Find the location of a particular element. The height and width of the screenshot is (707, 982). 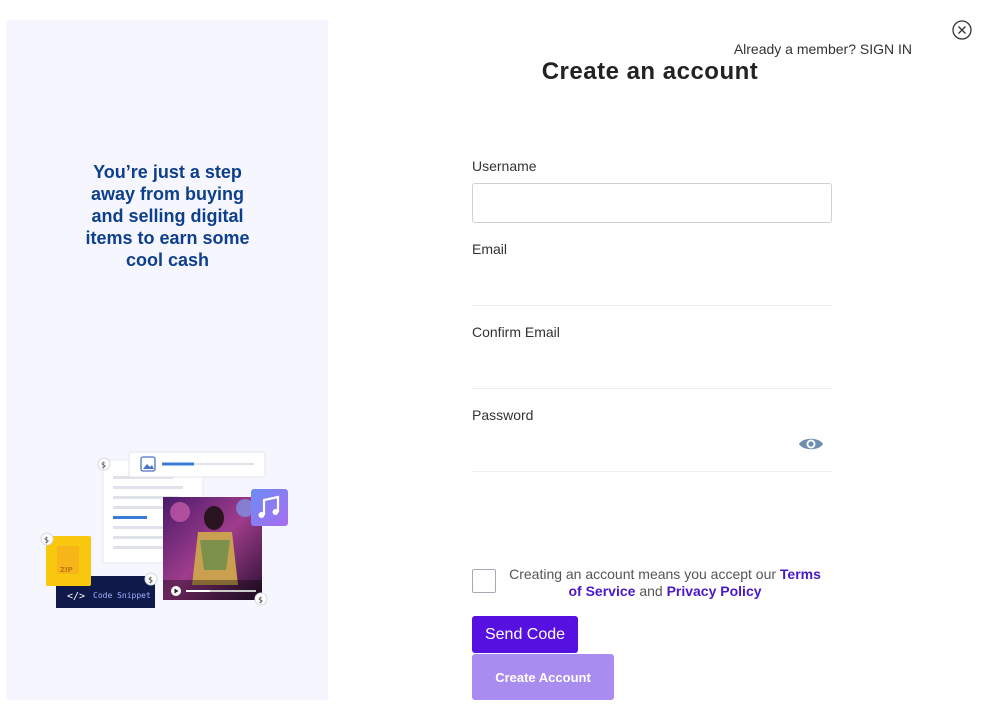

signin-link: SIGN IN is located at coordinates (886, 49).